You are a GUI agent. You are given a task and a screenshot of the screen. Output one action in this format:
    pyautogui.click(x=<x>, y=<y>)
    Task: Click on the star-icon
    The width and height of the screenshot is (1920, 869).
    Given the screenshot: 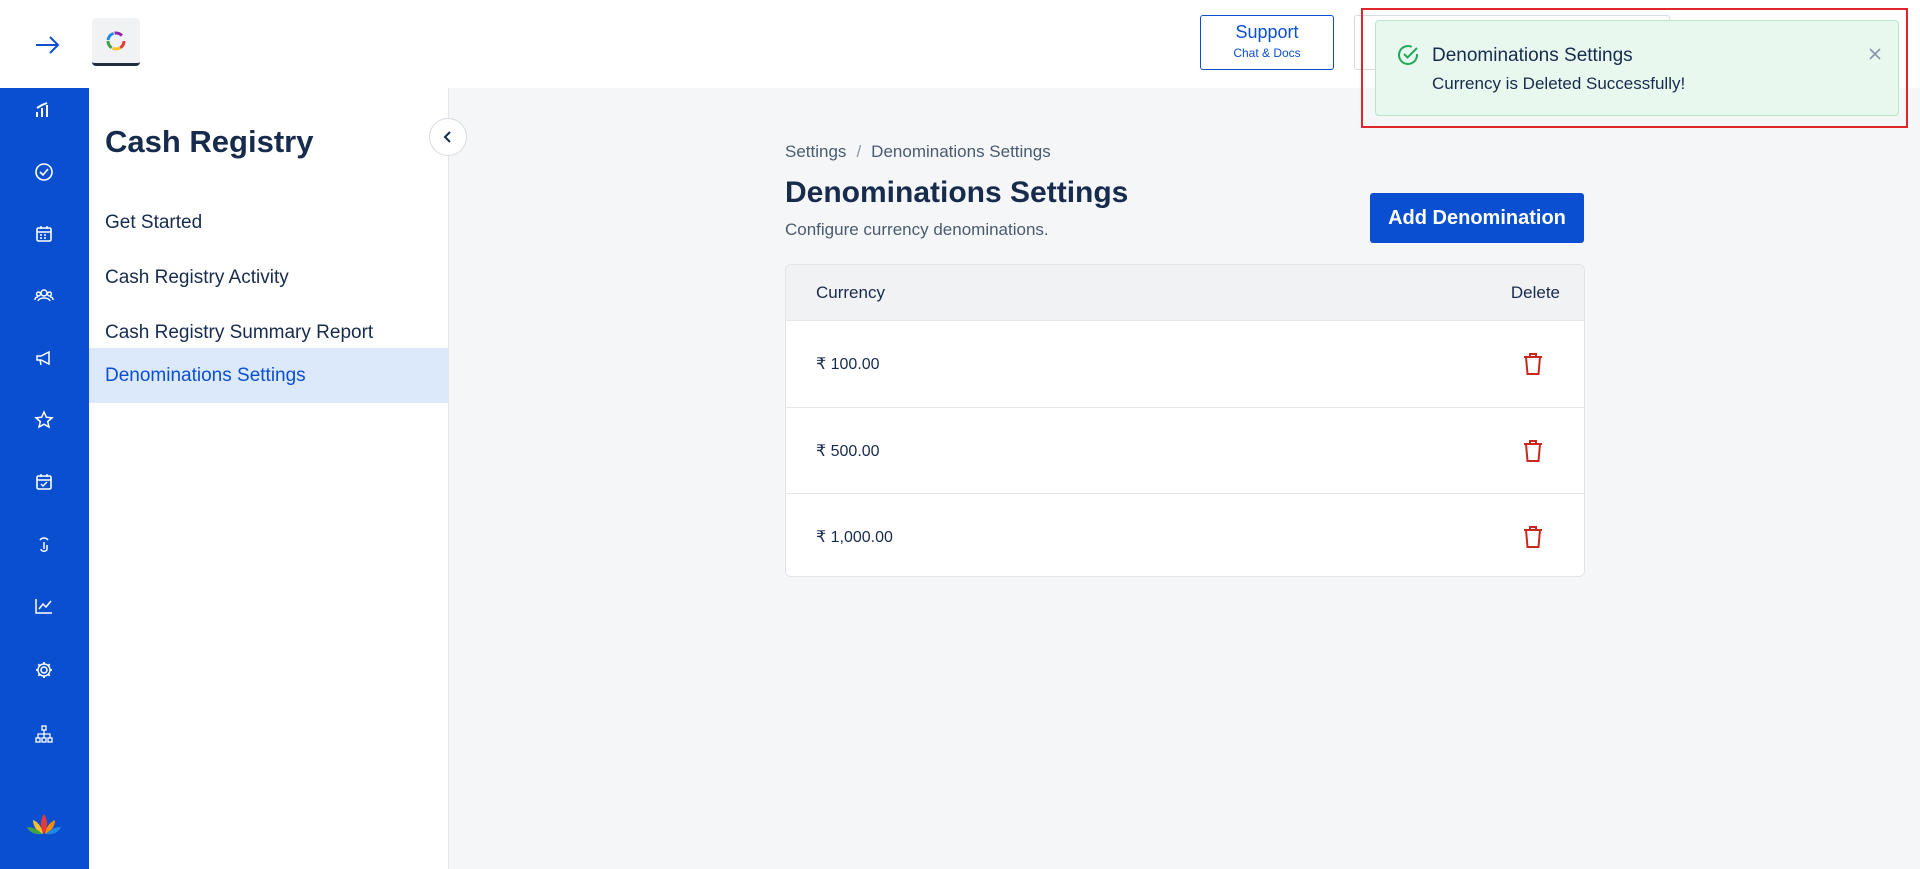 What is the action you would take?
    pyautogui.click(x=44, y=419)
    